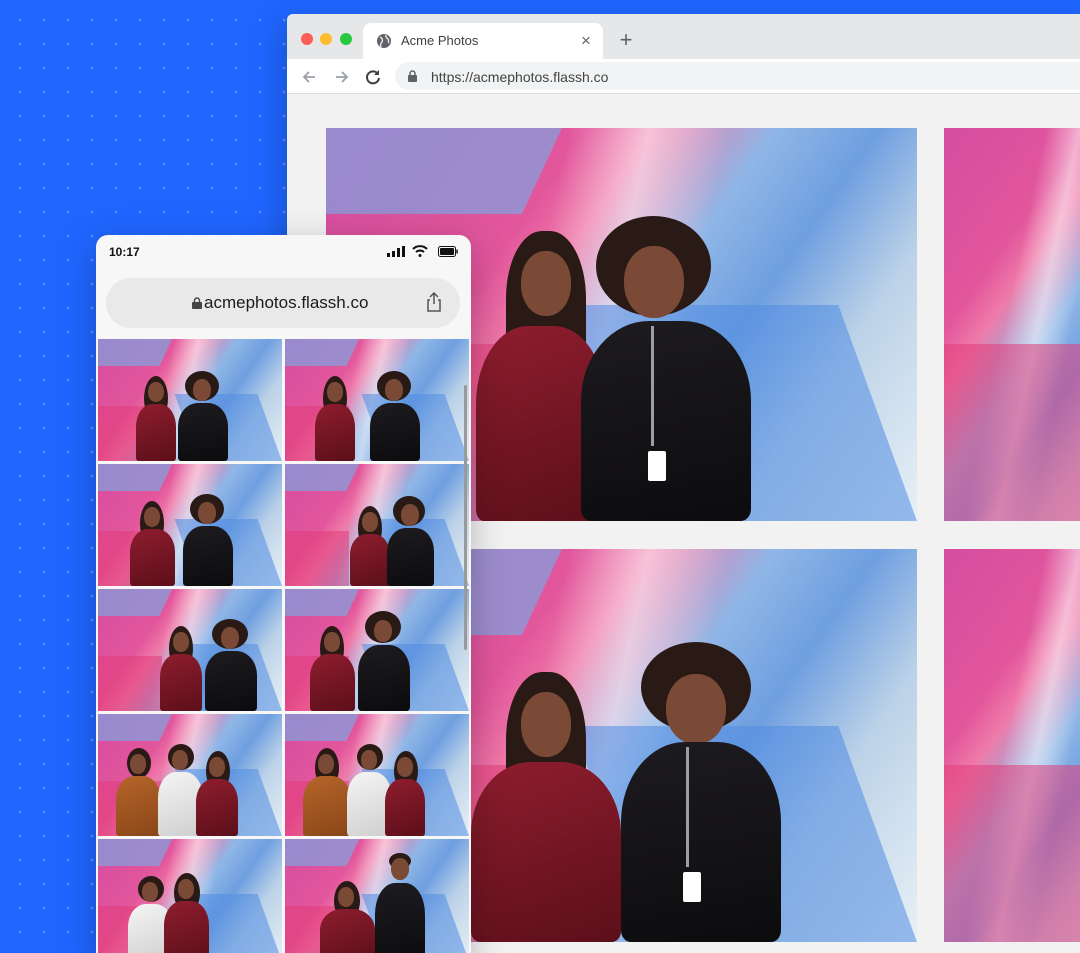  What do you see at coordinates (384, 41) in the screenshot?
I see `globe-icon` at bounding box center [384, 41].